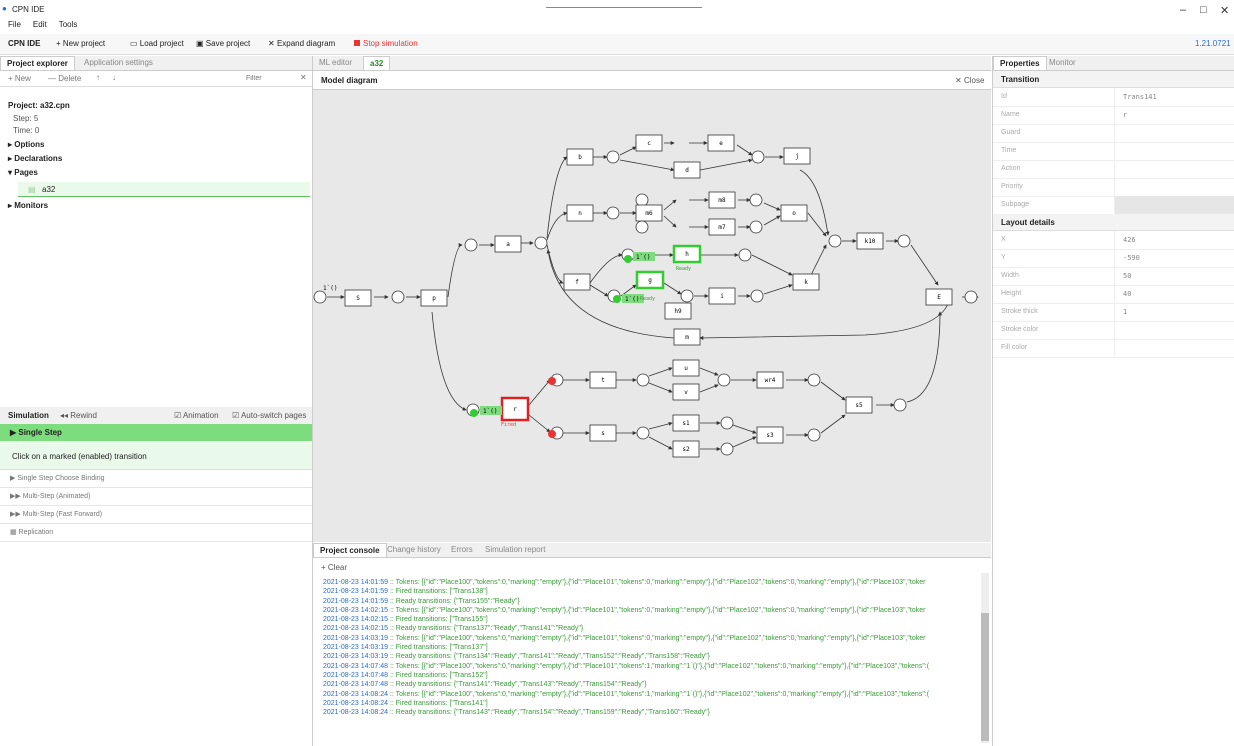  I want to click on transition-m6: m6, so click(649, 213).